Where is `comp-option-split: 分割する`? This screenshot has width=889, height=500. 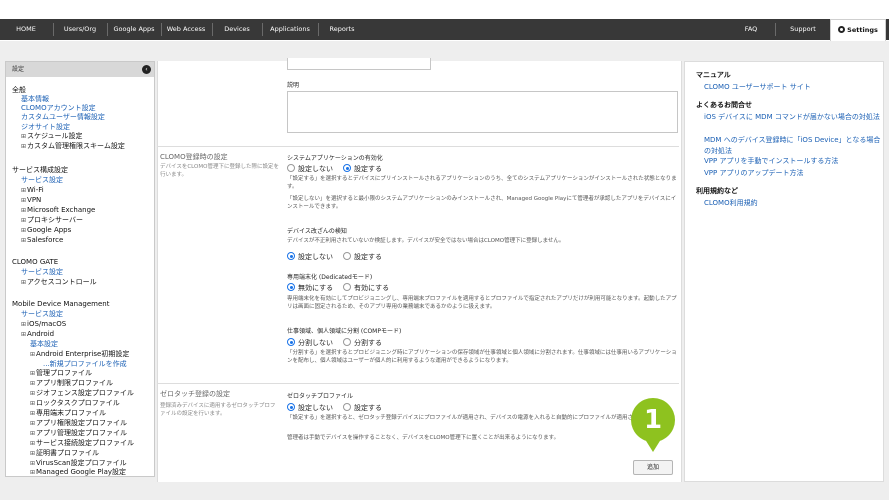
comp-option-split: 分割する is located at coordinates (362, 343).